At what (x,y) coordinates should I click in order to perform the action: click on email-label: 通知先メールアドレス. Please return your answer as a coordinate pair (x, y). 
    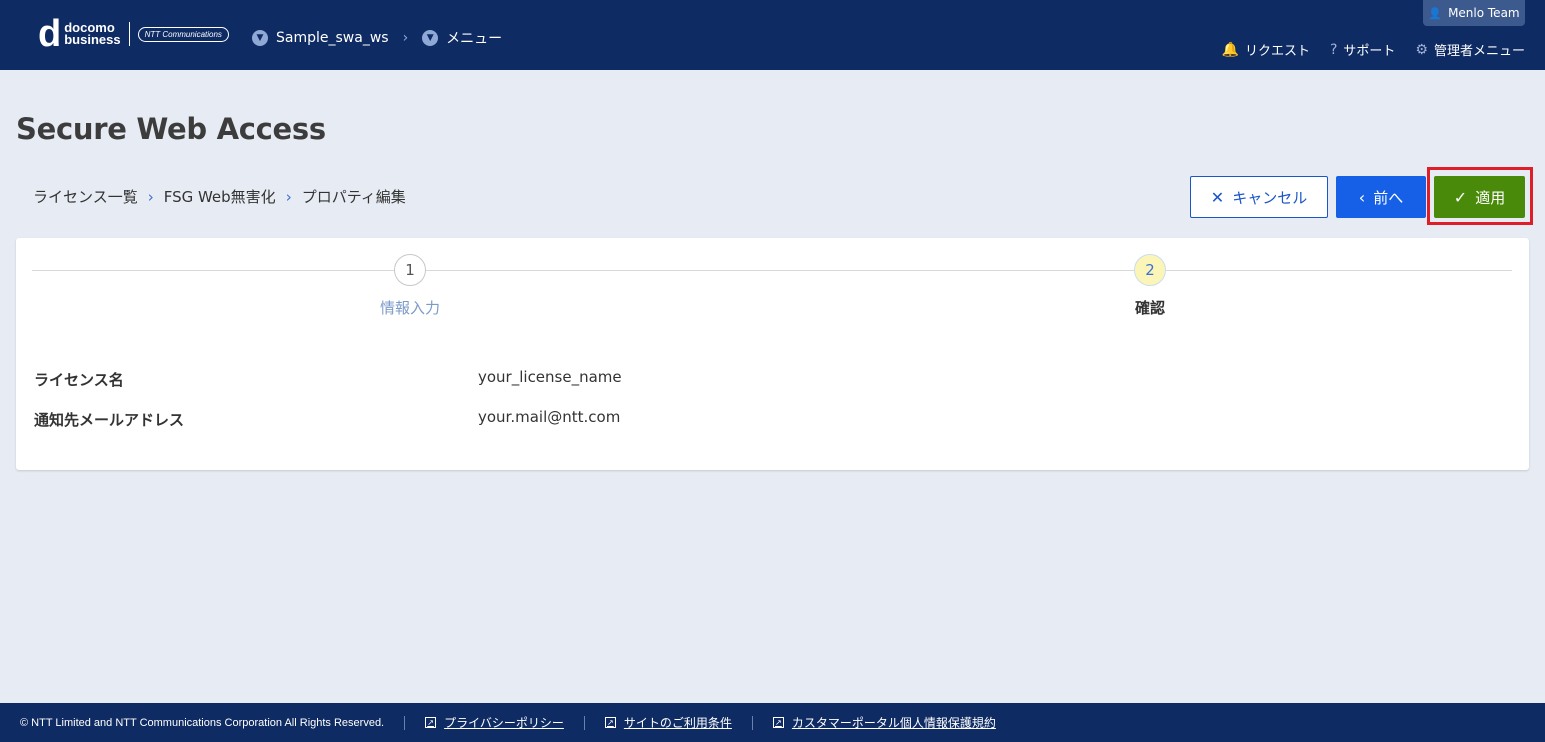
    Looking at the image, I should click on (109, 420).